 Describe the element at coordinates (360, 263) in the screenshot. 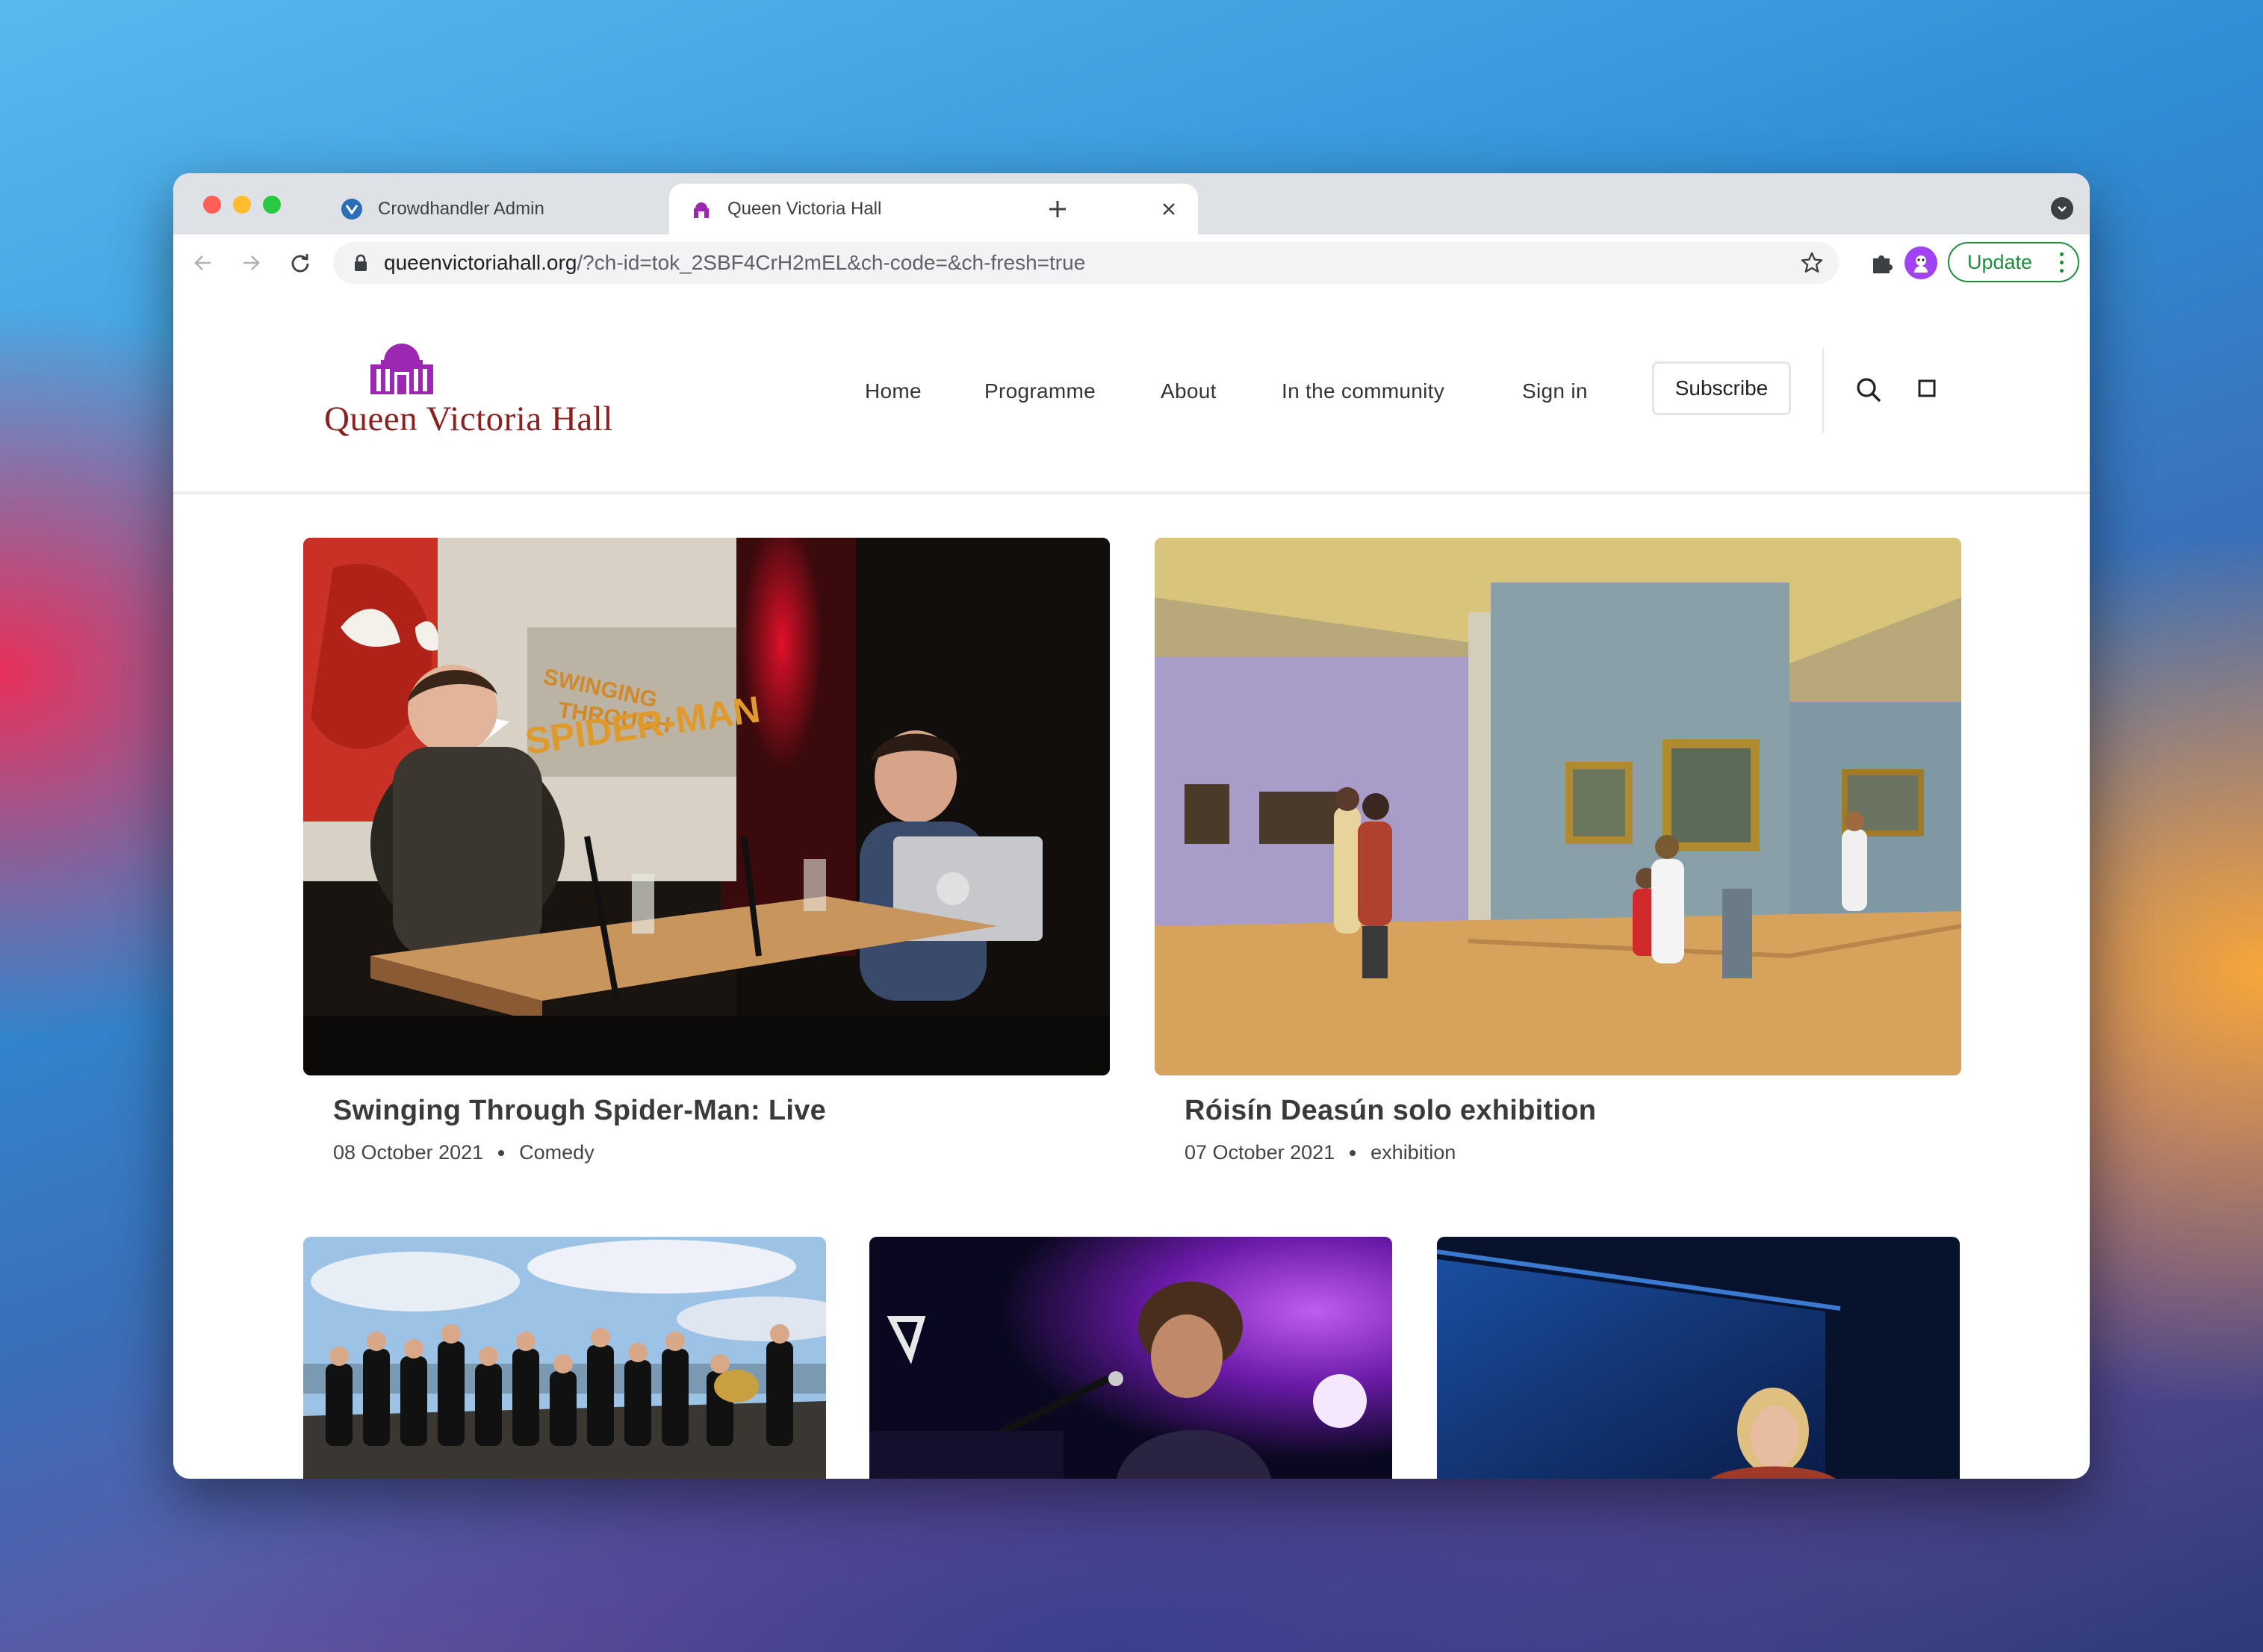

I see `lock-icon` at that location.